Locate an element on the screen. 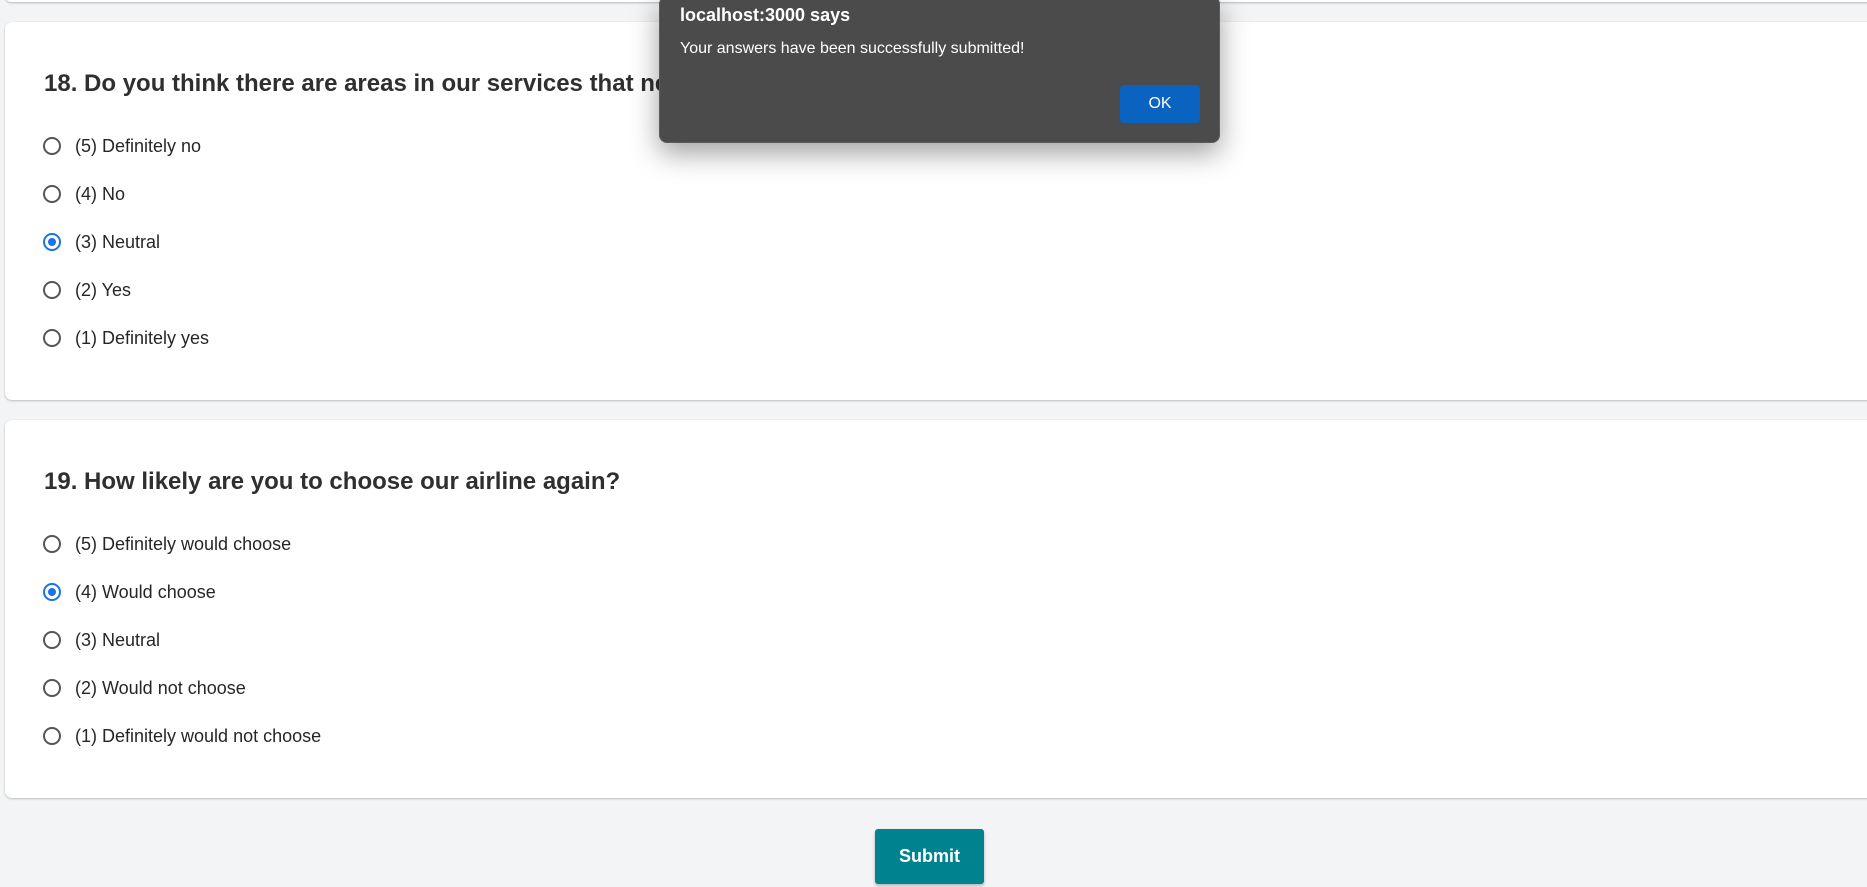 This screenshot has height=887, width=1867. option-18-yes: (2) Yes is located at coordinates (126, 290).